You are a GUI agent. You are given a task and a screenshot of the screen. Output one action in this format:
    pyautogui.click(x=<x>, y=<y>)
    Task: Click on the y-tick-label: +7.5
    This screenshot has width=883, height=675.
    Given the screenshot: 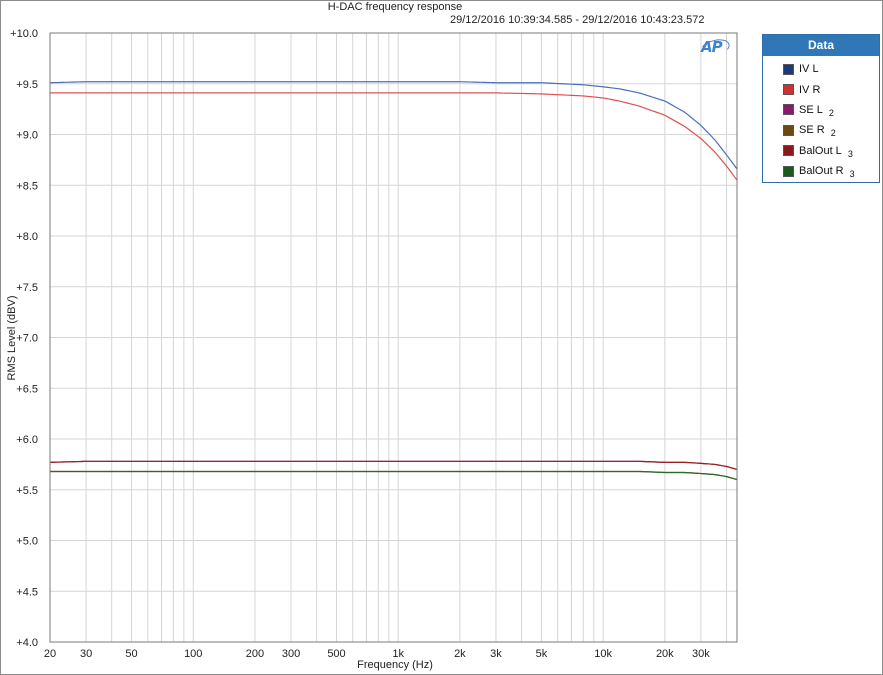 What is the action you would take?
    pyautogui.click(x=27, y=288)
    